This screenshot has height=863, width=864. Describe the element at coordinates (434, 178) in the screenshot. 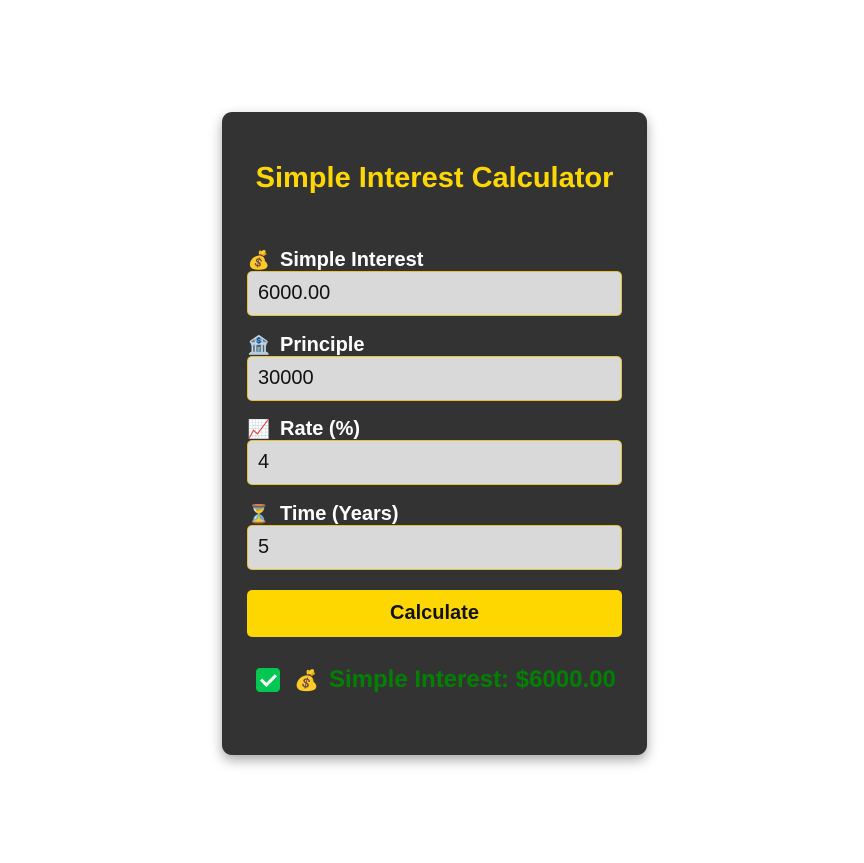

I see `page-title: Simple Interest Calculator` at that location.